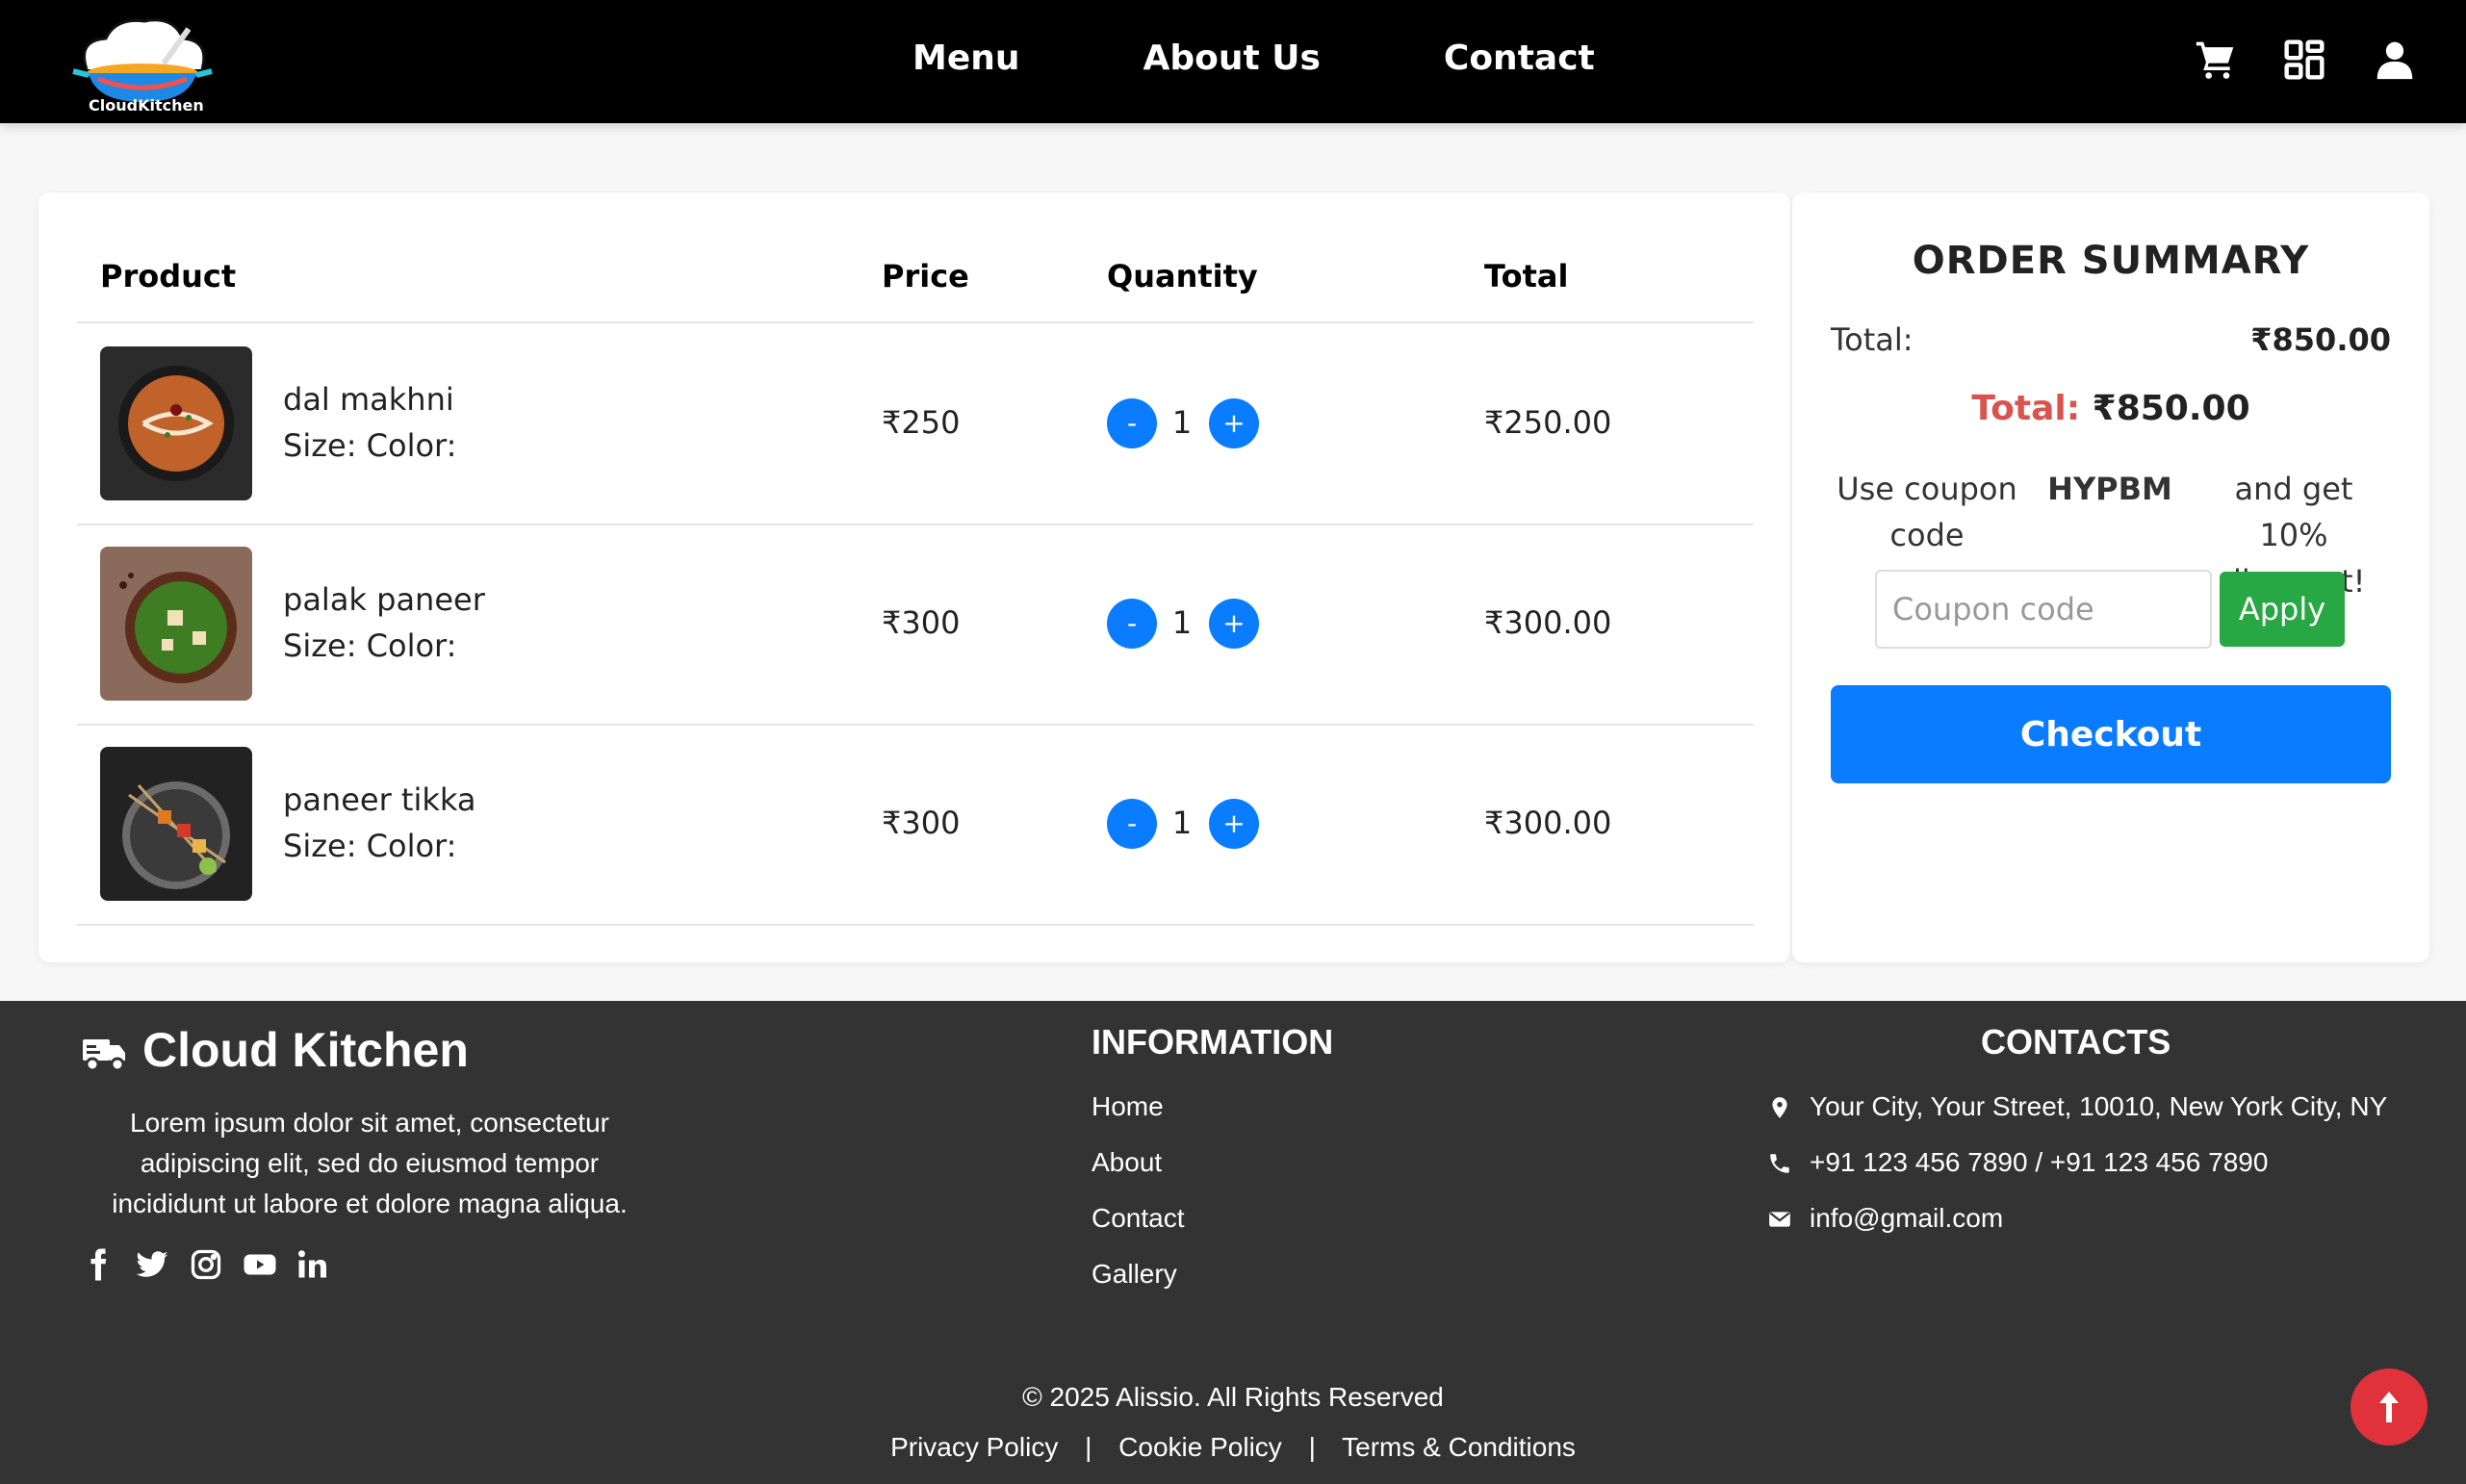 The height and width of the screenshot is (1484, 2466). What do you see at coordinates (312, 1265) in the screenshot?
I see `linkedin-icon` at bounding box center [312, 1265].